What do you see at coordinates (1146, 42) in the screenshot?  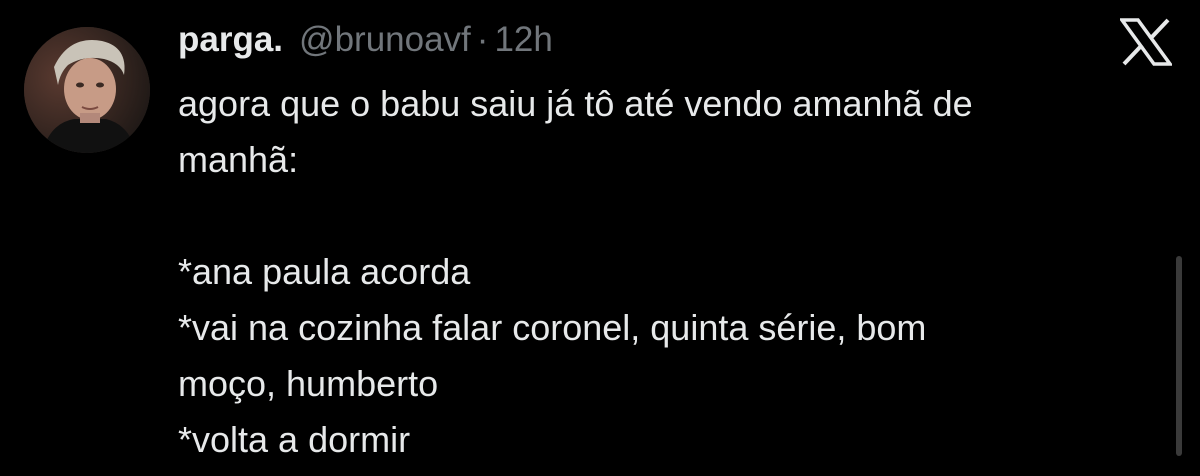 I see `x-logo-icon` at bounding box center [1146, 42].